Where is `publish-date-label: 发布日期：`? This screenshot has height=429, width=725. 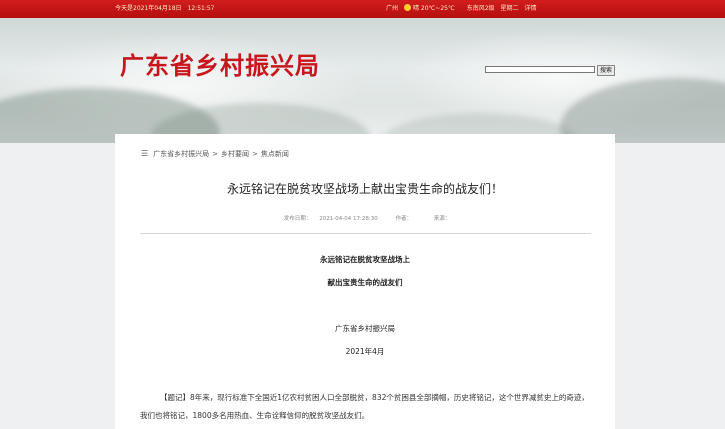
publish-date-label: 发布日期： is located at coordinates (297, 219).